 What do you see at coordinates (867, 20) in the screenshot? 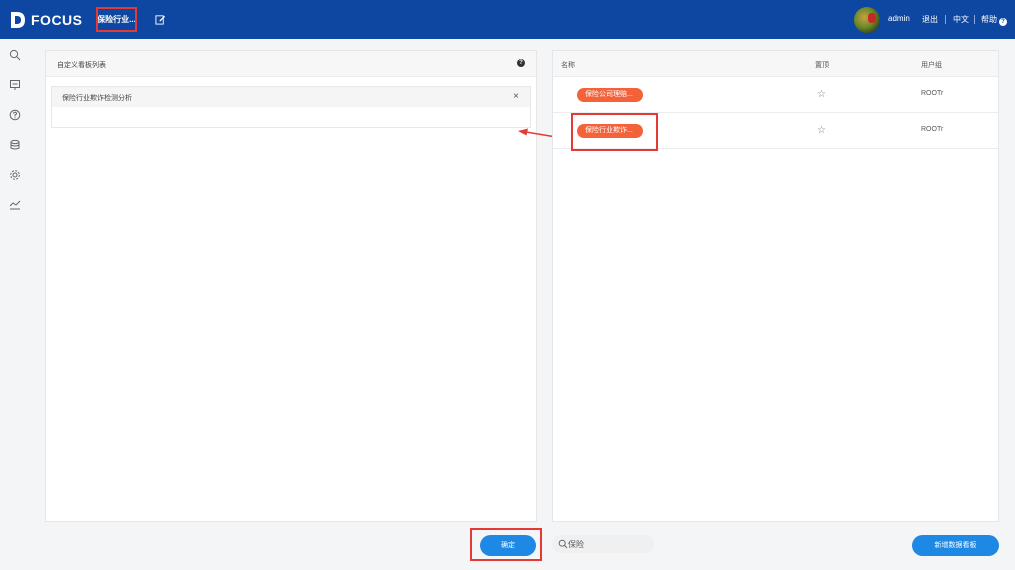
I see `avatar` at bounding box center [867, 20].